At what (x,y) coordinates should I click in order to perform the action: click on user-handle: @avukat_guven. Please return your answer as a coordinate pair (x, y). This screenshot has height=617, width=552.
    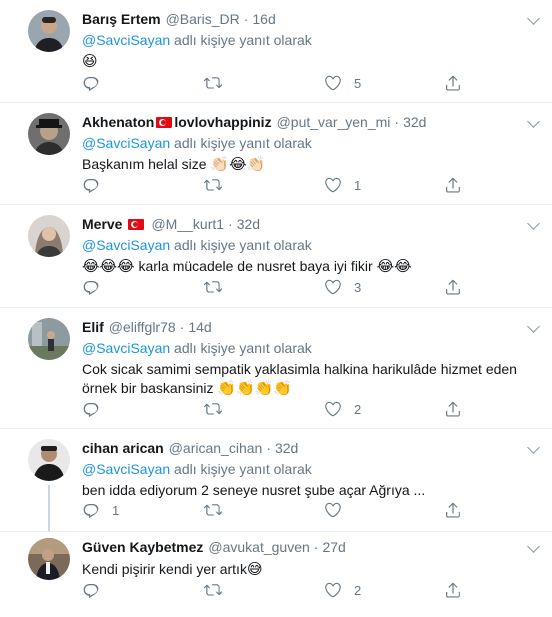
    Looking at the image, I should click on (258, 547).